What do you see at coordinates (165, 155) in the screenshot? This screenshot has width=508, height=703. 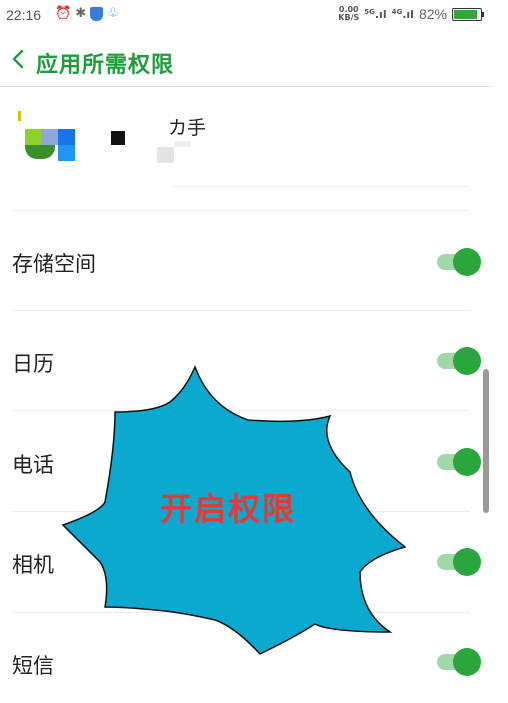 I see `redacted-block-gray` at bounding box center [165, 155].